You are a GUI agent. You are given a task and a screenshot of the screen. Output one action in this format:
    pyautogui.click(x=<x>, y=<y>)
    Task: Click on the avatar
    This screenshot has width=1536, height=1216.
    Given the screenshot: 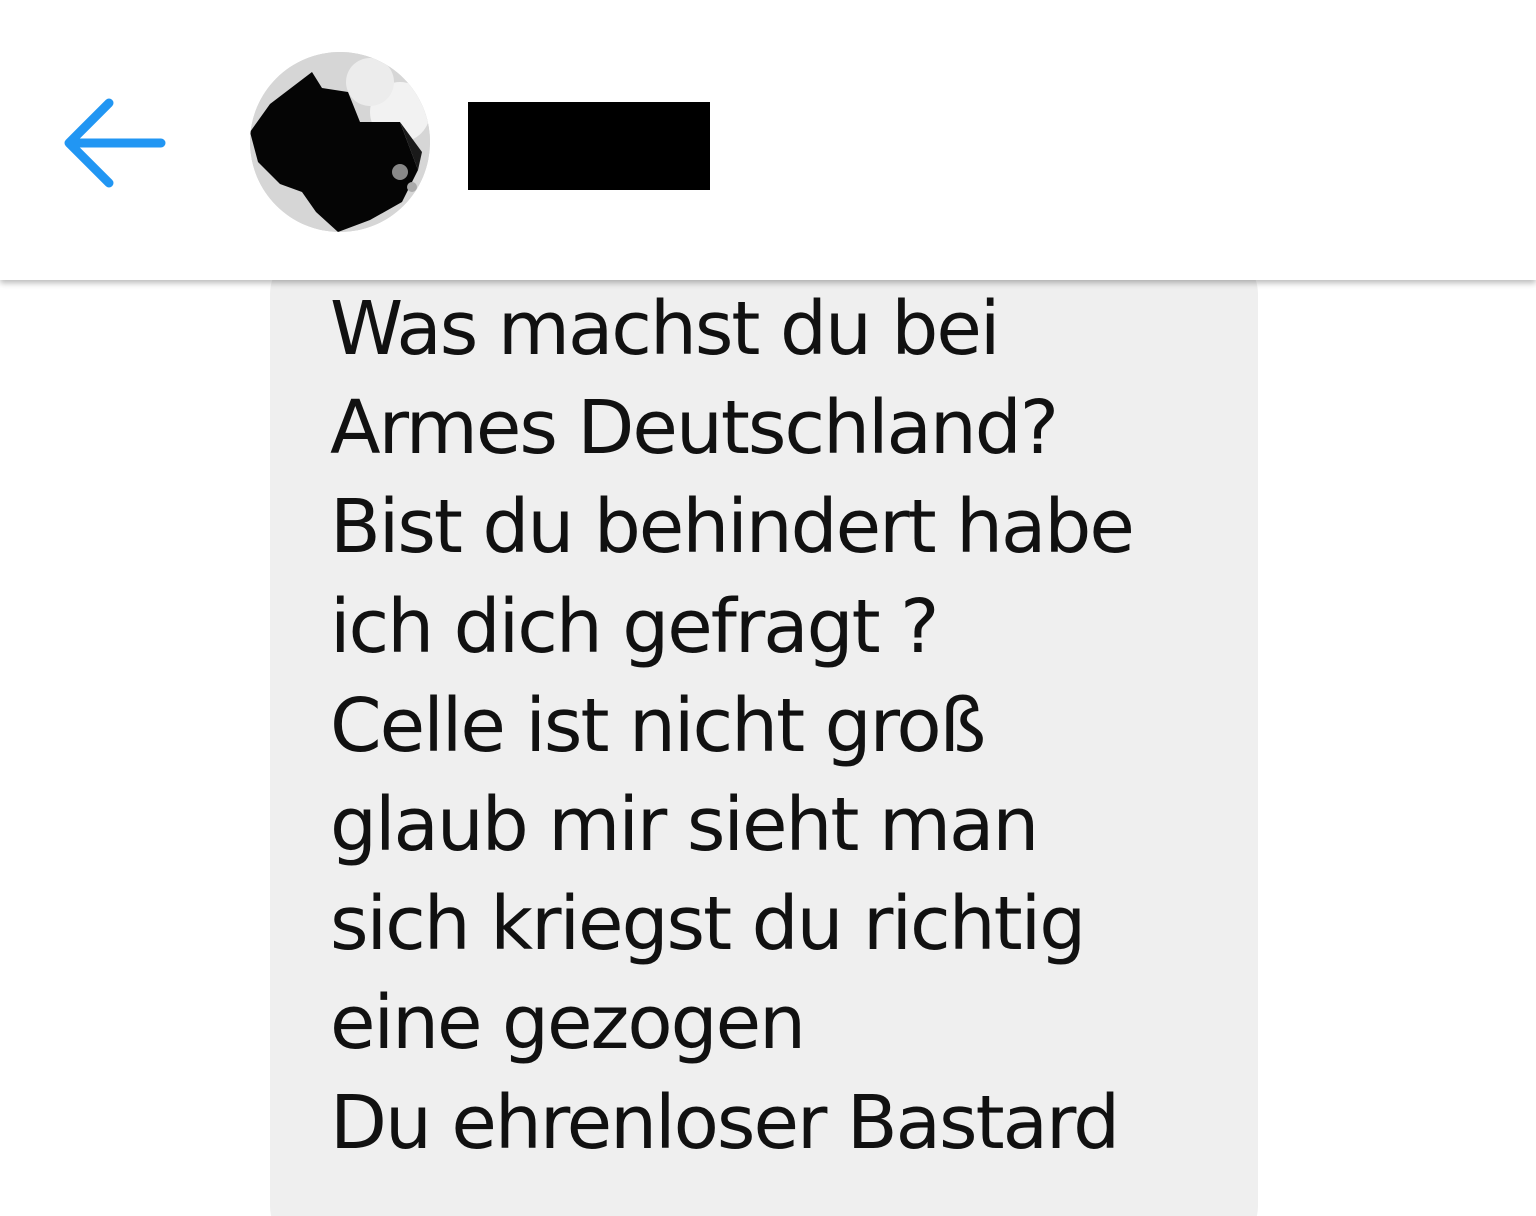 What is the action you would take?
    pyautogui.click(x=340, y=142)
    